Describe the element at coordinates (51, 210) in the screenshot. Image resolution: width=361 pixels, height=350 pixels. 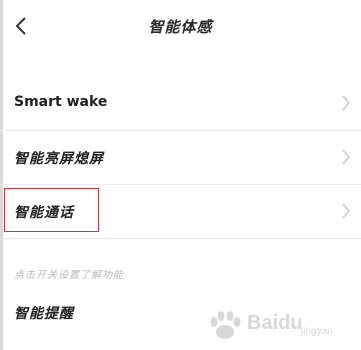
I see `highlight-box` at that location.